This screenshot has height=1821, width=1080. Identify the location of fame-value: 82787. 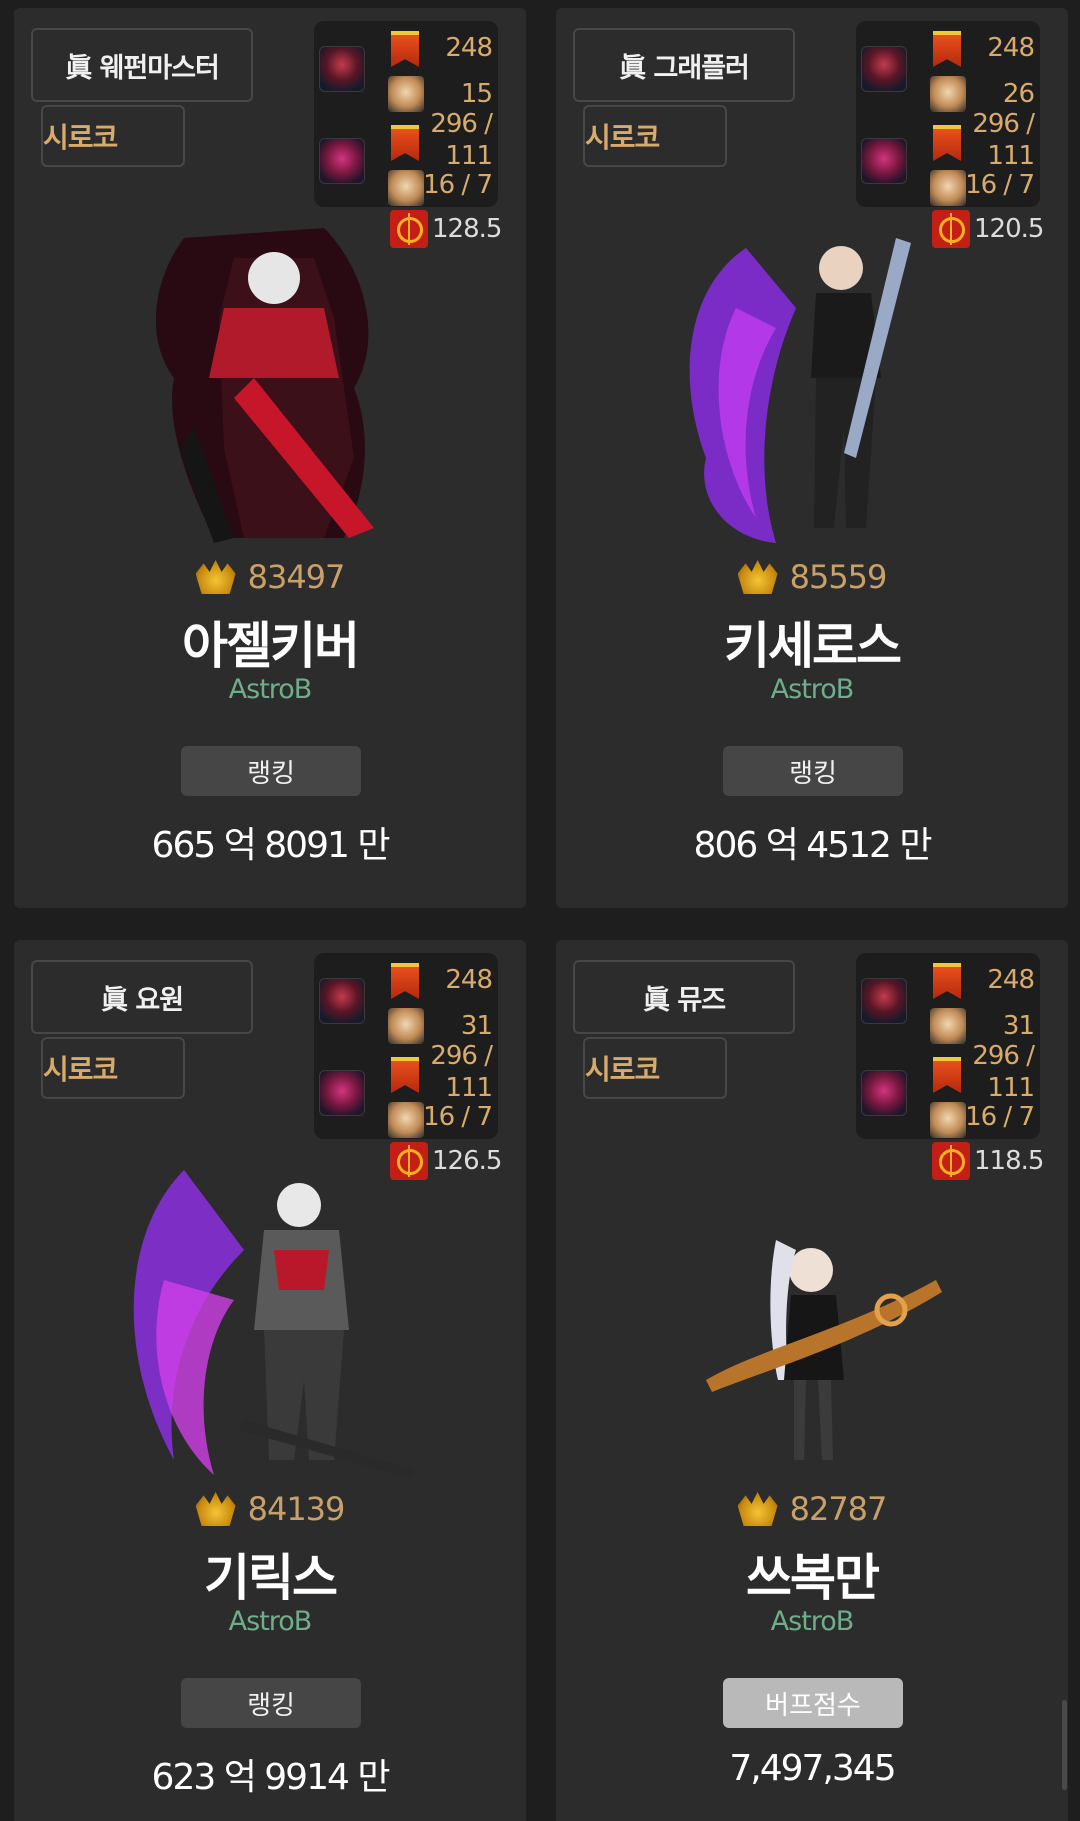
(838, 1509).